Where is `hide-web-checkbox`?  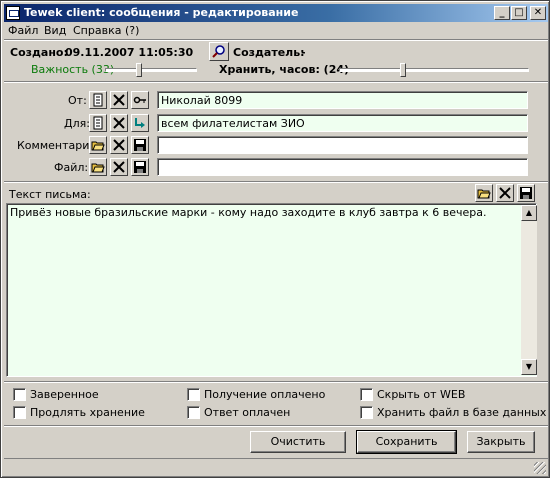 hide-web-checkbox is located at coordinates (366, 394).